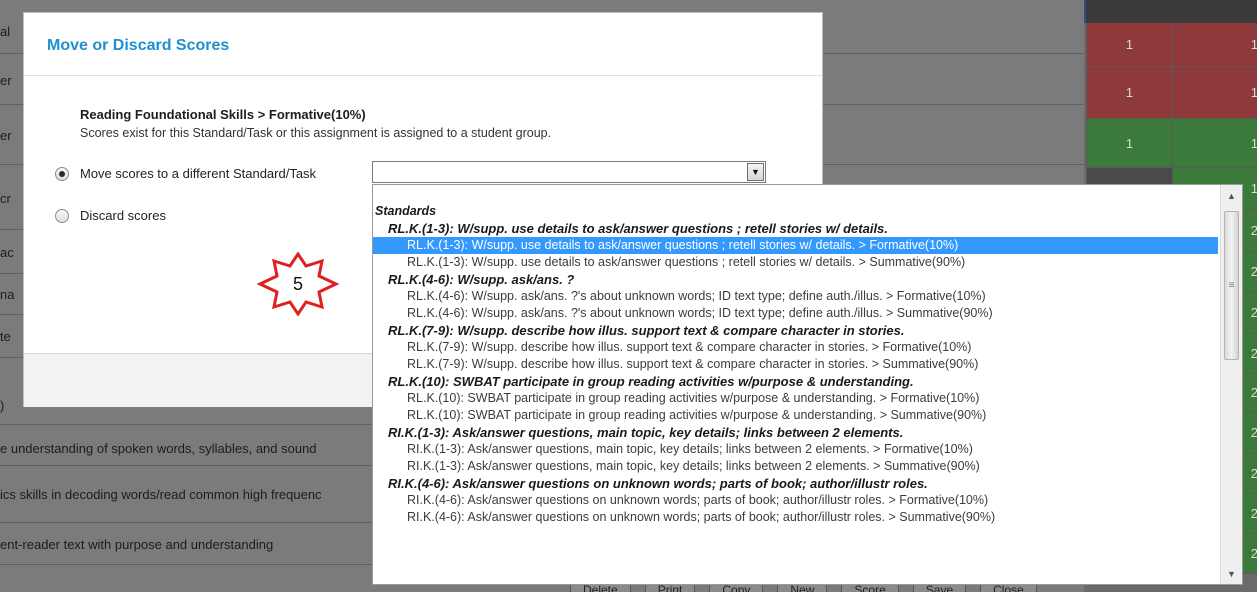  Describe the element at coordinates (2, 405) in the screenshot. I see `background-row-label: )` at that location.